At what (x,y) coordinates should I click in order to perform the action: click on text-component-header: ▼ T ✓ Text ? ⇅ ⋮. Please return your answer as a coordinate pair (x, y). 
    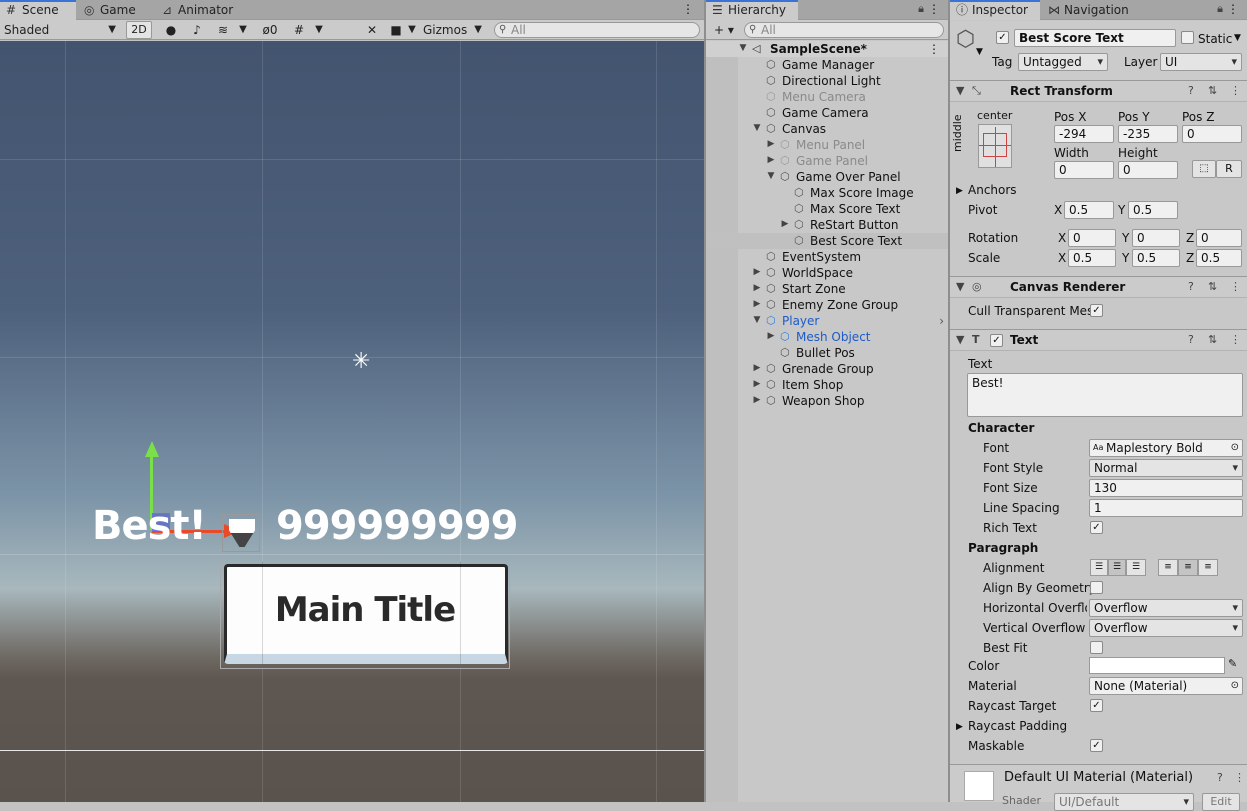
    Looking at the image, I should click on (1098, 340).